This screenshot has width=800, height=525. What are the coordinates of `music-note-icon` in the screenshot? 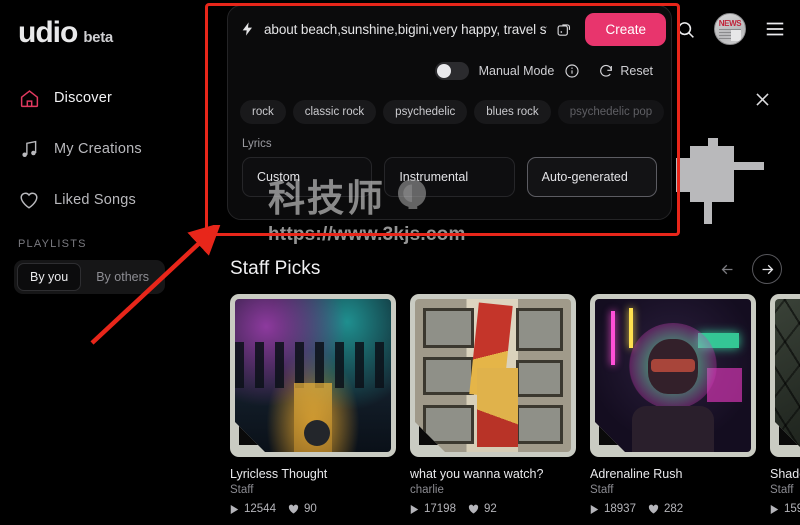 It's located at (29, 149).